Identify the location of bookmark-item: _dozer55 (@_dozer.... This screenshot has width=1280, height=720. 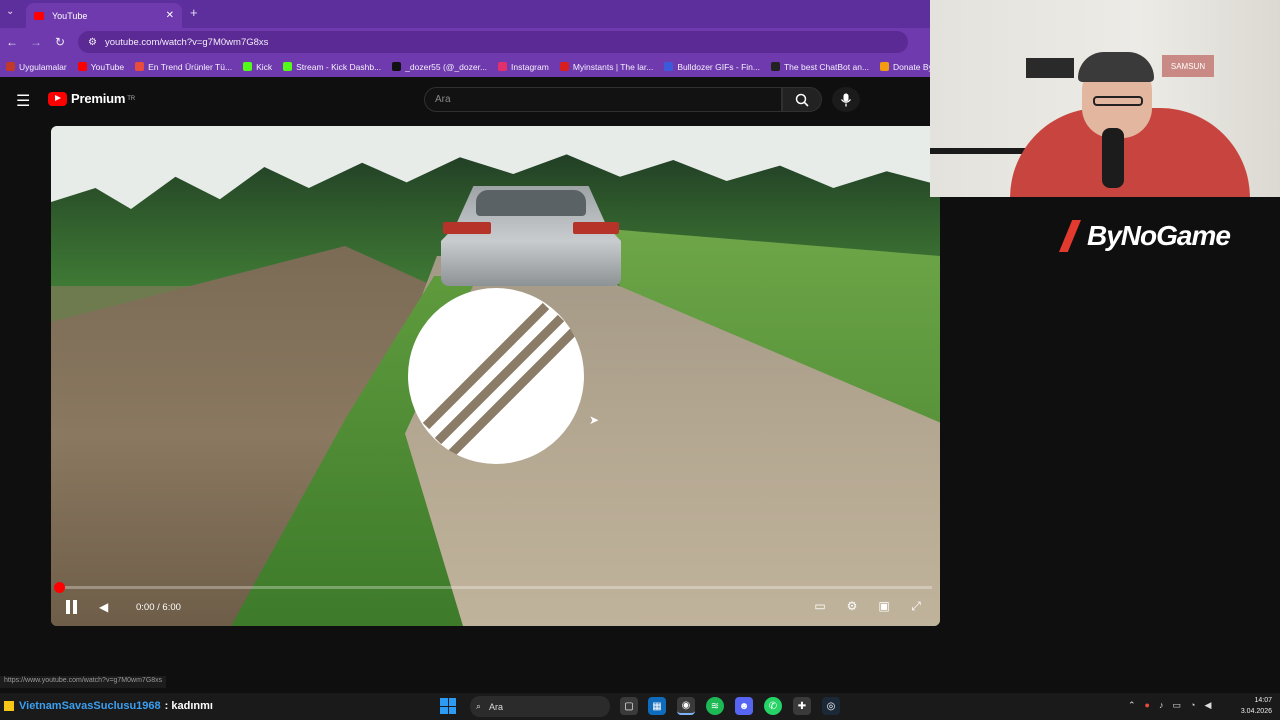
(439, 67).